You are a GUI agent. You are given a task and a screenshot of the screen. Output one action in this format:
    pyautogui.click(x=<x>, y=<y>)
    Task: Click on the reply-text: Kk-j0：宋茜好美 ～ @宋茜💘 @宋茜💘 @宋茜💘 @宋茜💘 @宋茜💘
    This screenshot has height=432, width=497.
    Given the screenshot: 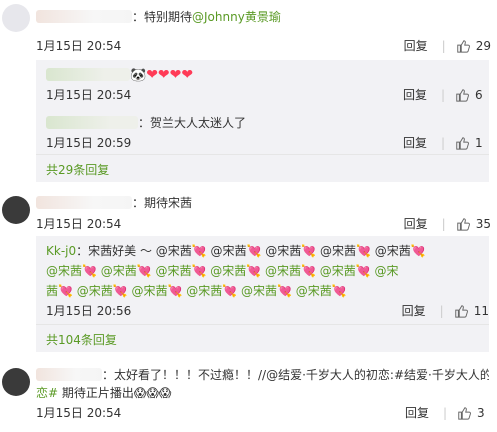 What is the action you would take?
    pyautogui.click(x=236, y=251)
    